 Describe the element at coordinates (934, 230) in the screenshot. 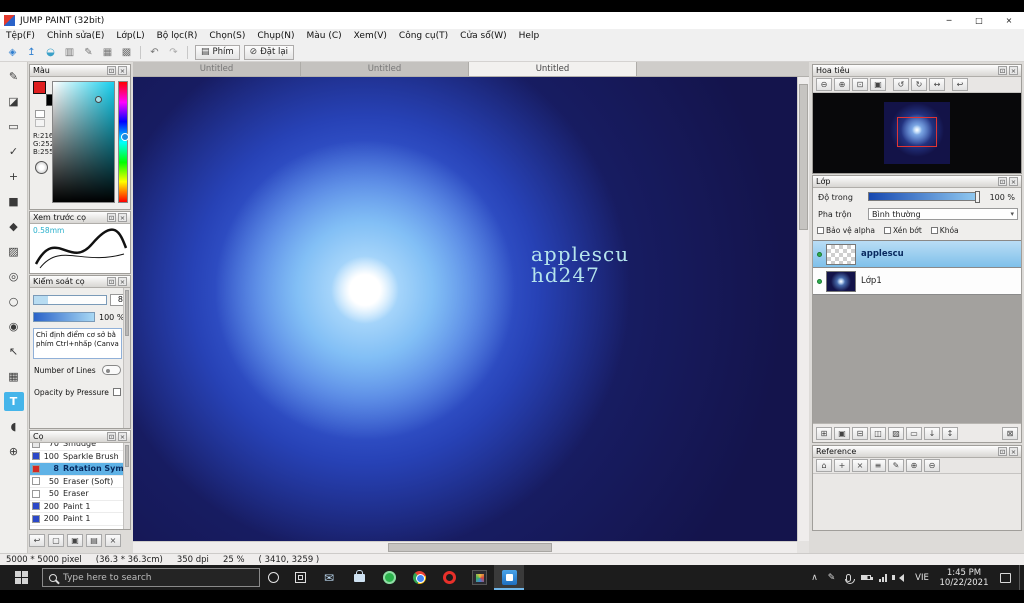

I see `lock-checkbox` at that location.